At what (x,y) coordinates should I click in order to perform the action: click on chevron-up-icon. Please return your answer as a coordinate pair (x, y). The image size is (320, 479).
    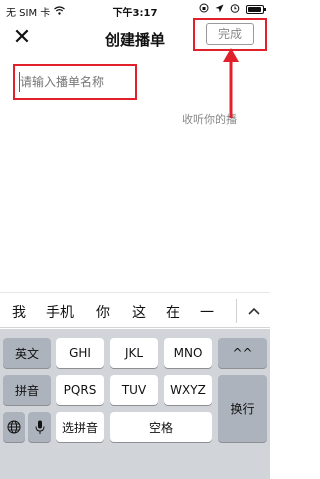
    Looking at the image, I should click on (254, 311).